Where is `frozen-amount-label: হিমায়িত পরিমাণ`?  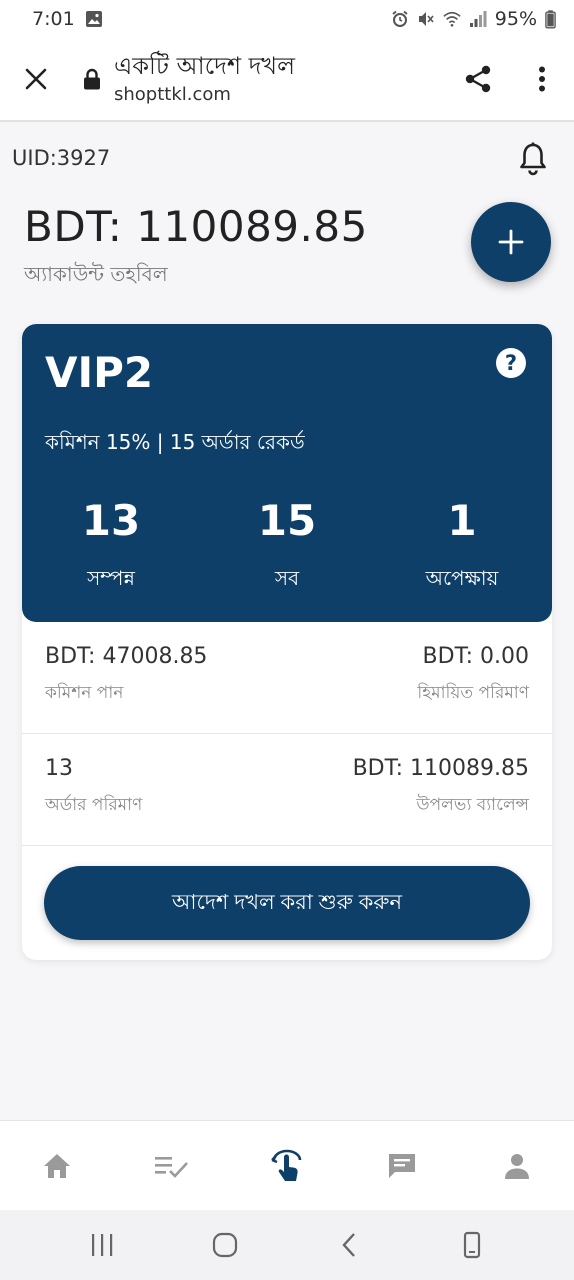
frozen-amount-label: হিমায়িত পরিমাণ is located at coordinates (473, 693).